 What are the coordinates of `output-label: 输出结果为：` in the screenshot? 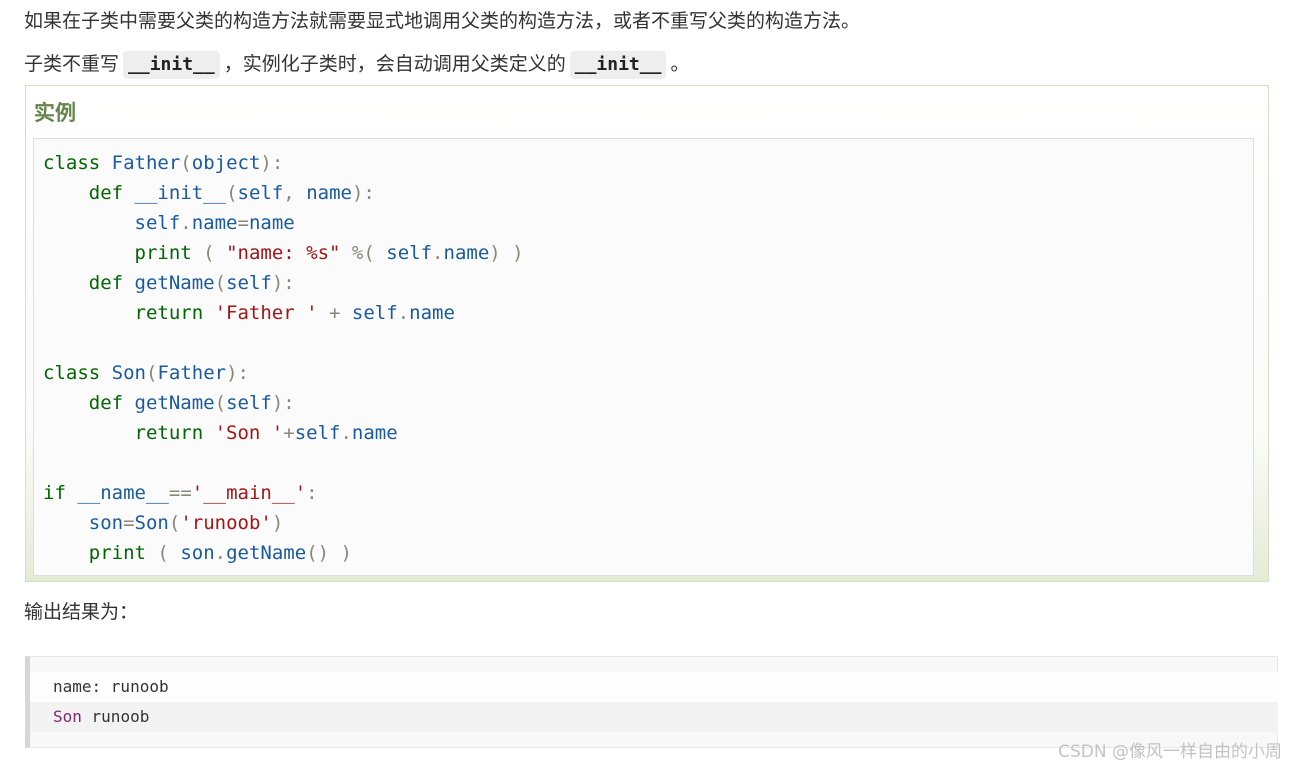 It's located at (81, 612).